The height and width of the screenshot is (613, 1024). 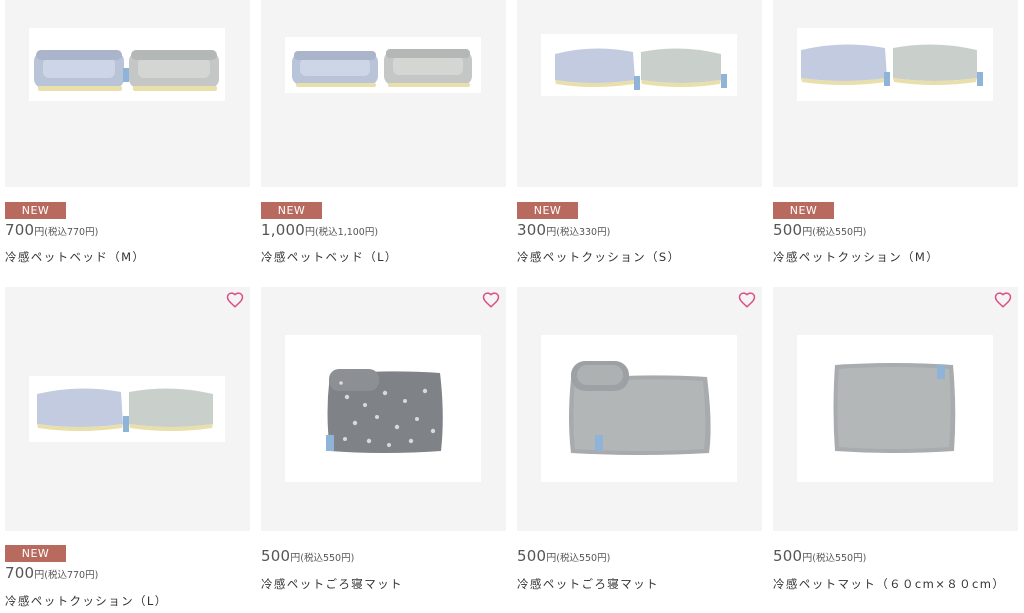 I want to click on price-amount: 1,000, so click(x=283, y=230).